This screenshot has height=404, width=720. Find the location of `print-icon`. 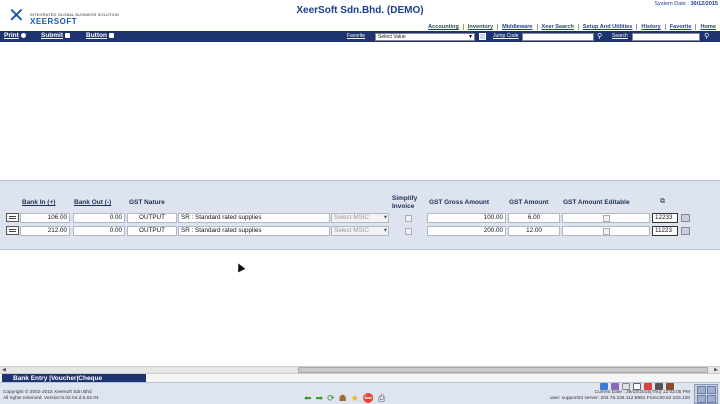

print-icon is located at coordinates (23, 35).